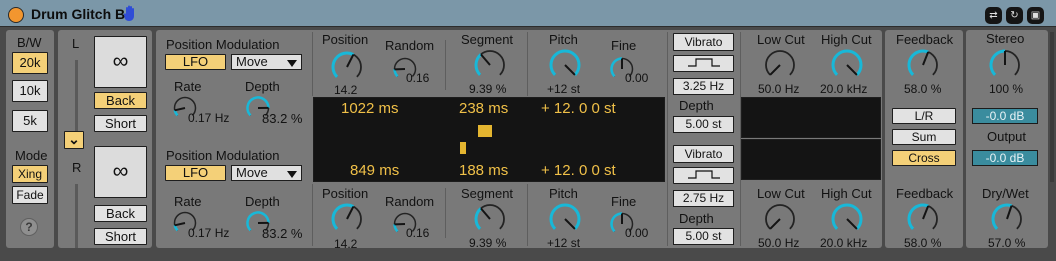 This screenshot has width=1056, height=261. Describe the element at coordinates (347, 67) in the screenshot. I see `top-position-knob` at that location.